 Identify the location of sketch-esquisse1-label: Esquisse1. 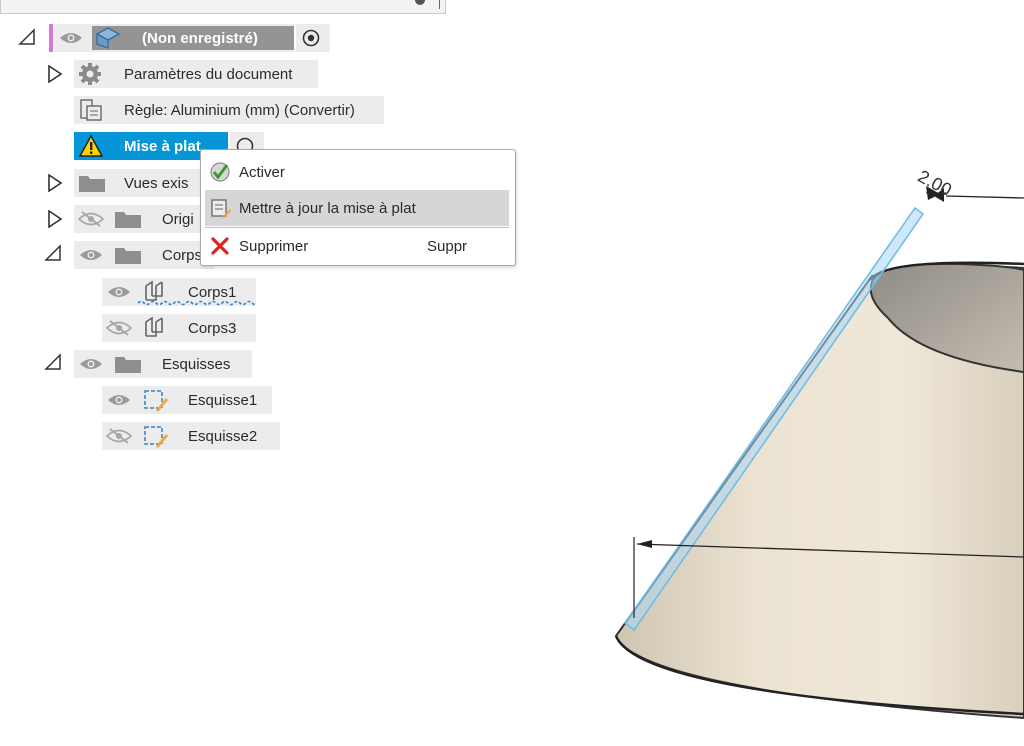
(223, 400).